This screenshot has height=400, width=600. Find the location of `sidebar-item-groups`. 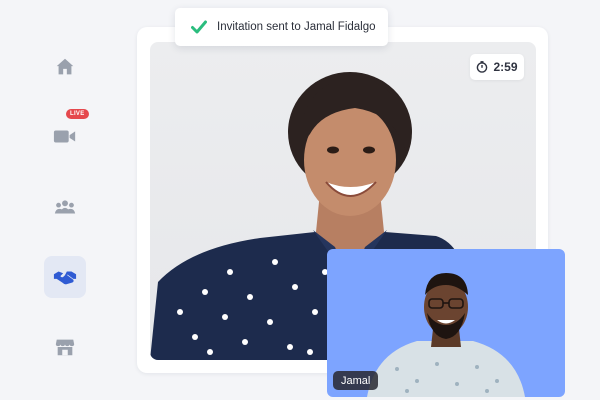

sidebar-item-groups is located at coordinates (65, 207).